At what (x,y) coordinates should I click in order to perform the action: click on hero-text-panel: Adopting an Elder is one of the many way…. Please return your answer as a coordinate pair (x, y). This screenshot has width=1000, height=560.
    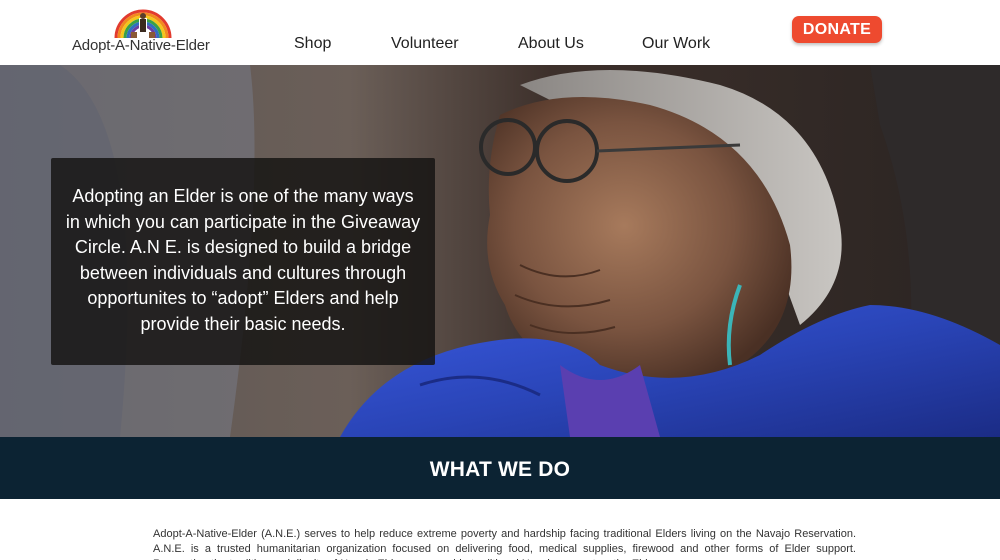
    Looking at the image, I should click on (243, 261).